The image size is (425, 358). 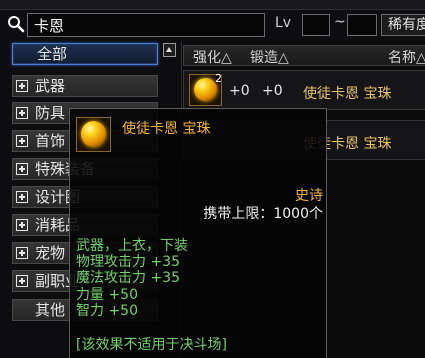 I want to click on enhance-value: +0, so click(x=239, y=91).